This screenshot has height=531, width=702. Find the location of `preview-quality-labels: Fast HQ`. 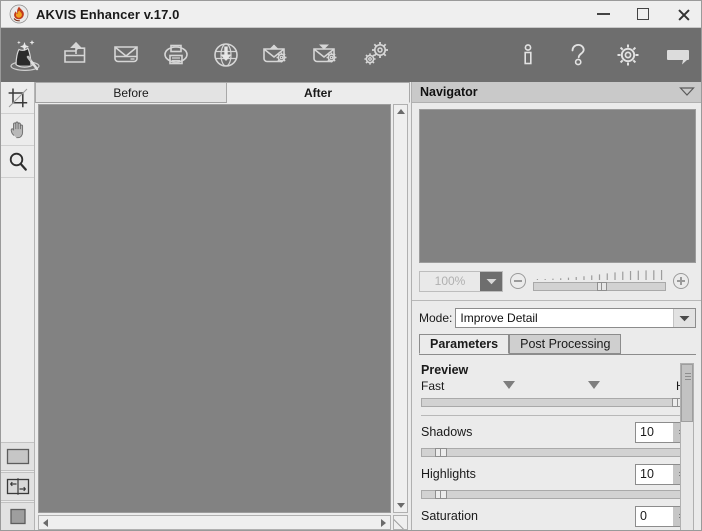

preview-quality-labels: Fast HQ is located at coordinates (557, 386).